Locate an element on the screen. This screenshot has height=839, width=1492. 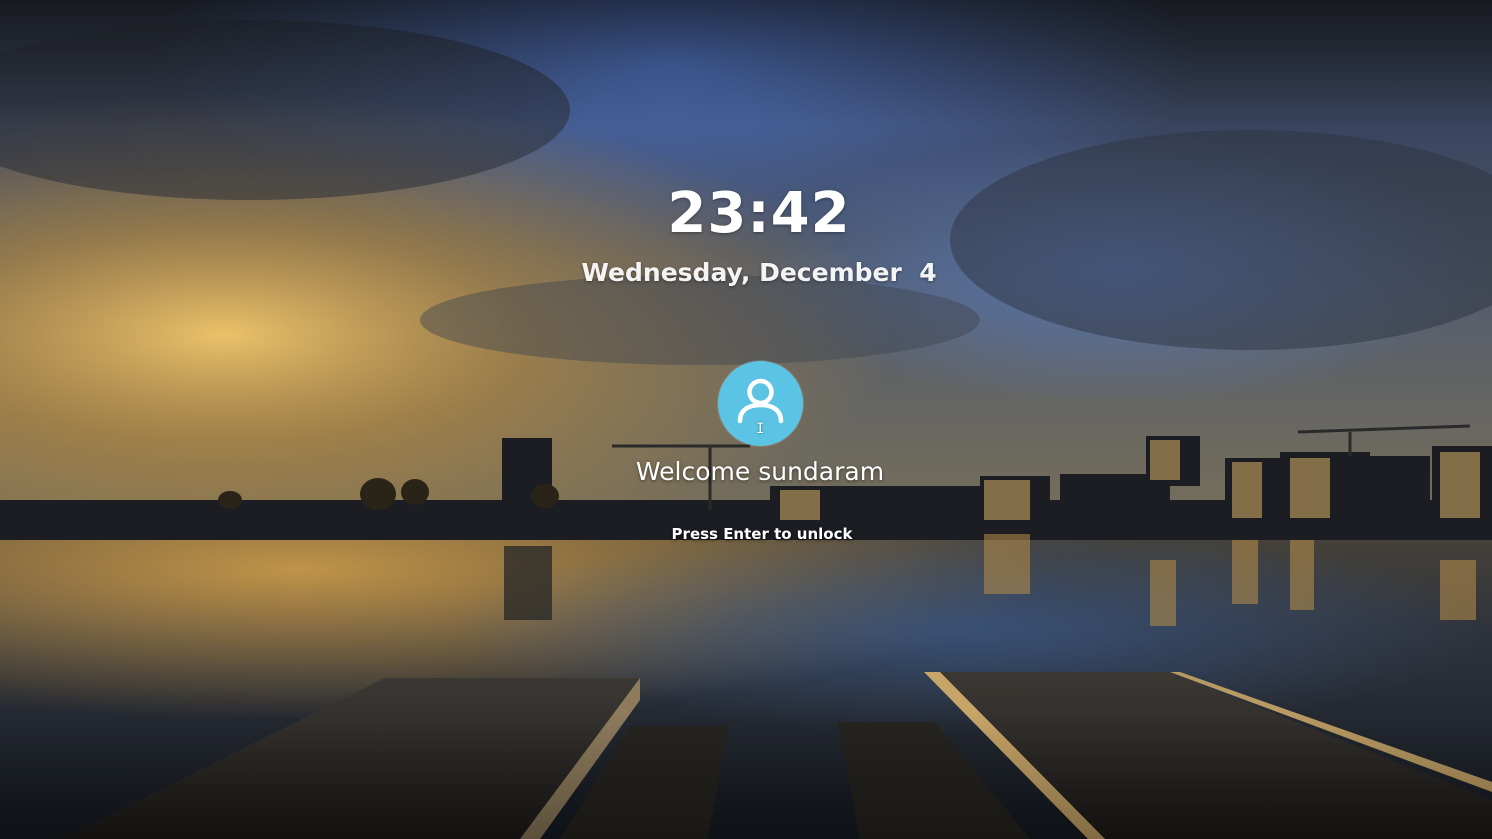
text-cursor-icon: I is located at coordinates (760, 429).